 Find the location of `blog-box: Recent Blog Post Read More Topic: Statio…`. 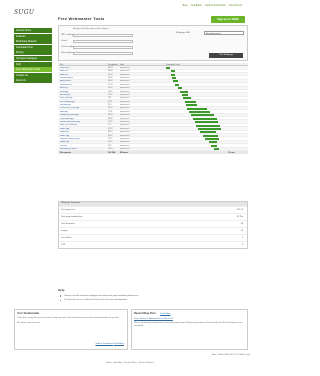

blog-box: Recent Blog Post Read More Topic: Statio… is located at coordinates (189, 329).